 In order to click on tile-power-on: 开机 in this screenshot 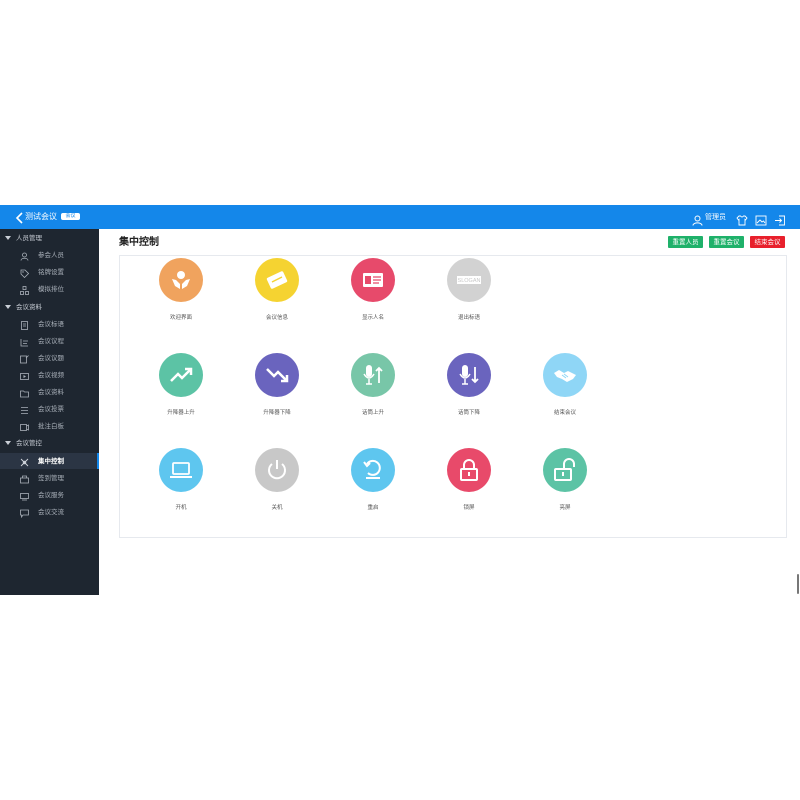, I will do `click(181, 488)`.